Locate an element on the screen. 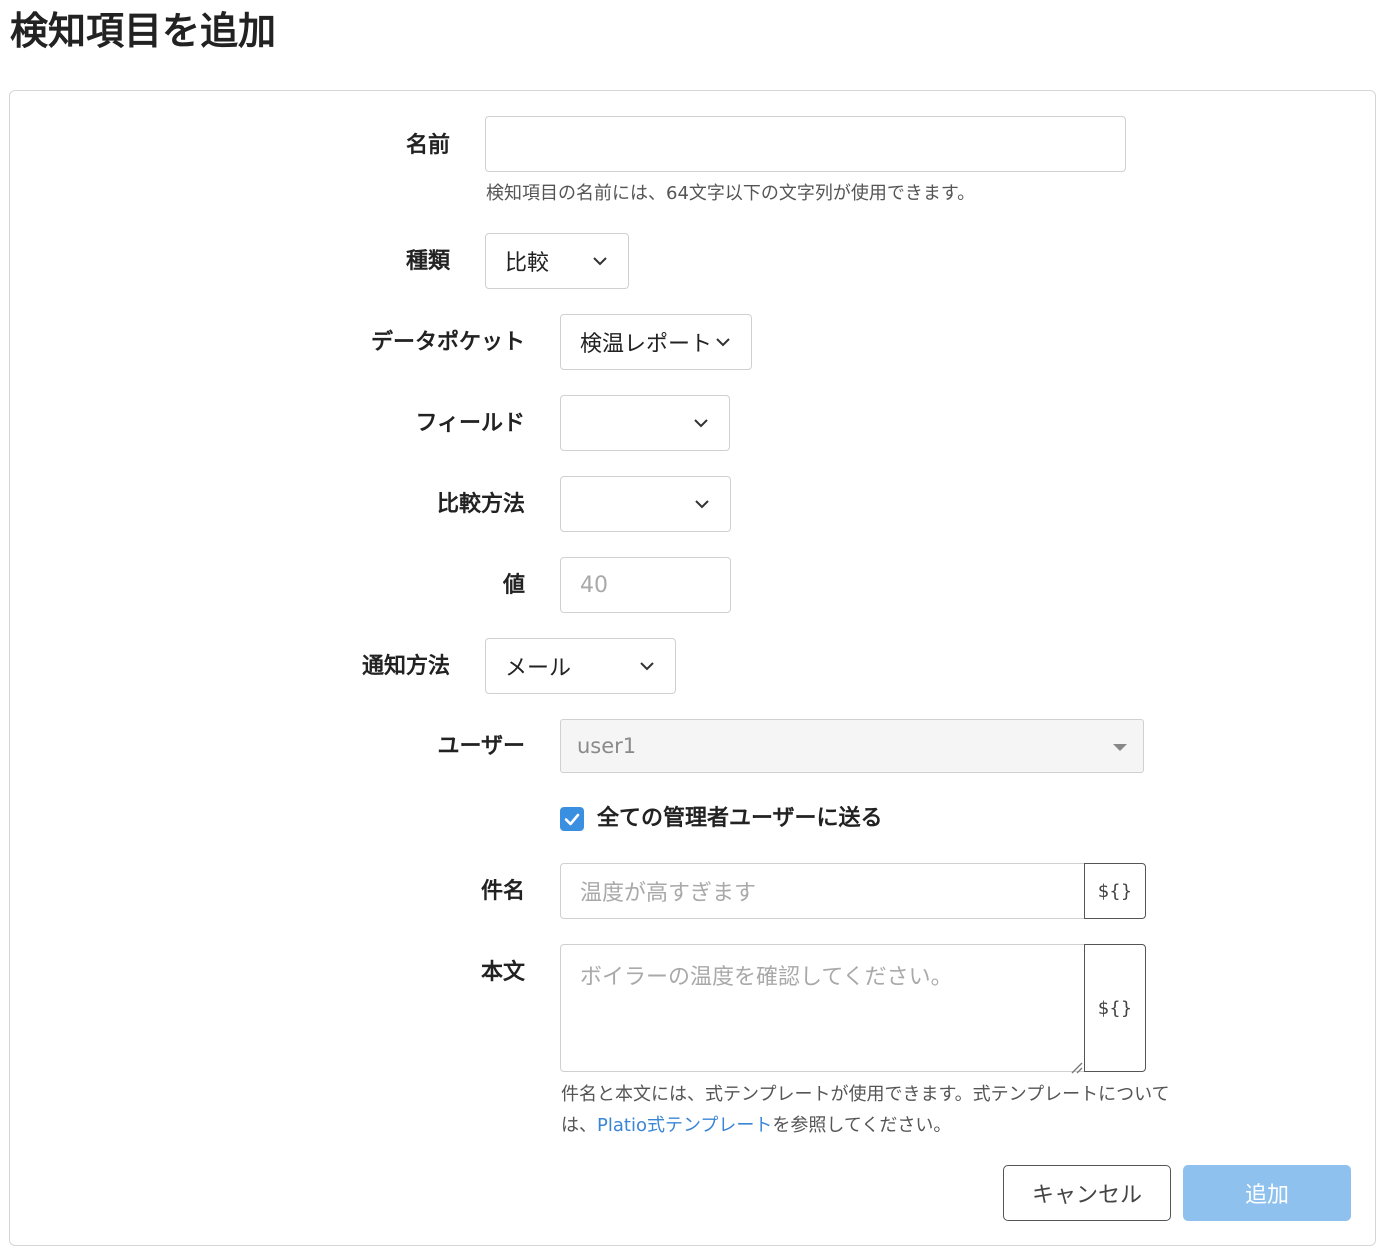 The image size is (1385, 1252). template-hint-prefix: は、 is located at coordinates (579, 1125).